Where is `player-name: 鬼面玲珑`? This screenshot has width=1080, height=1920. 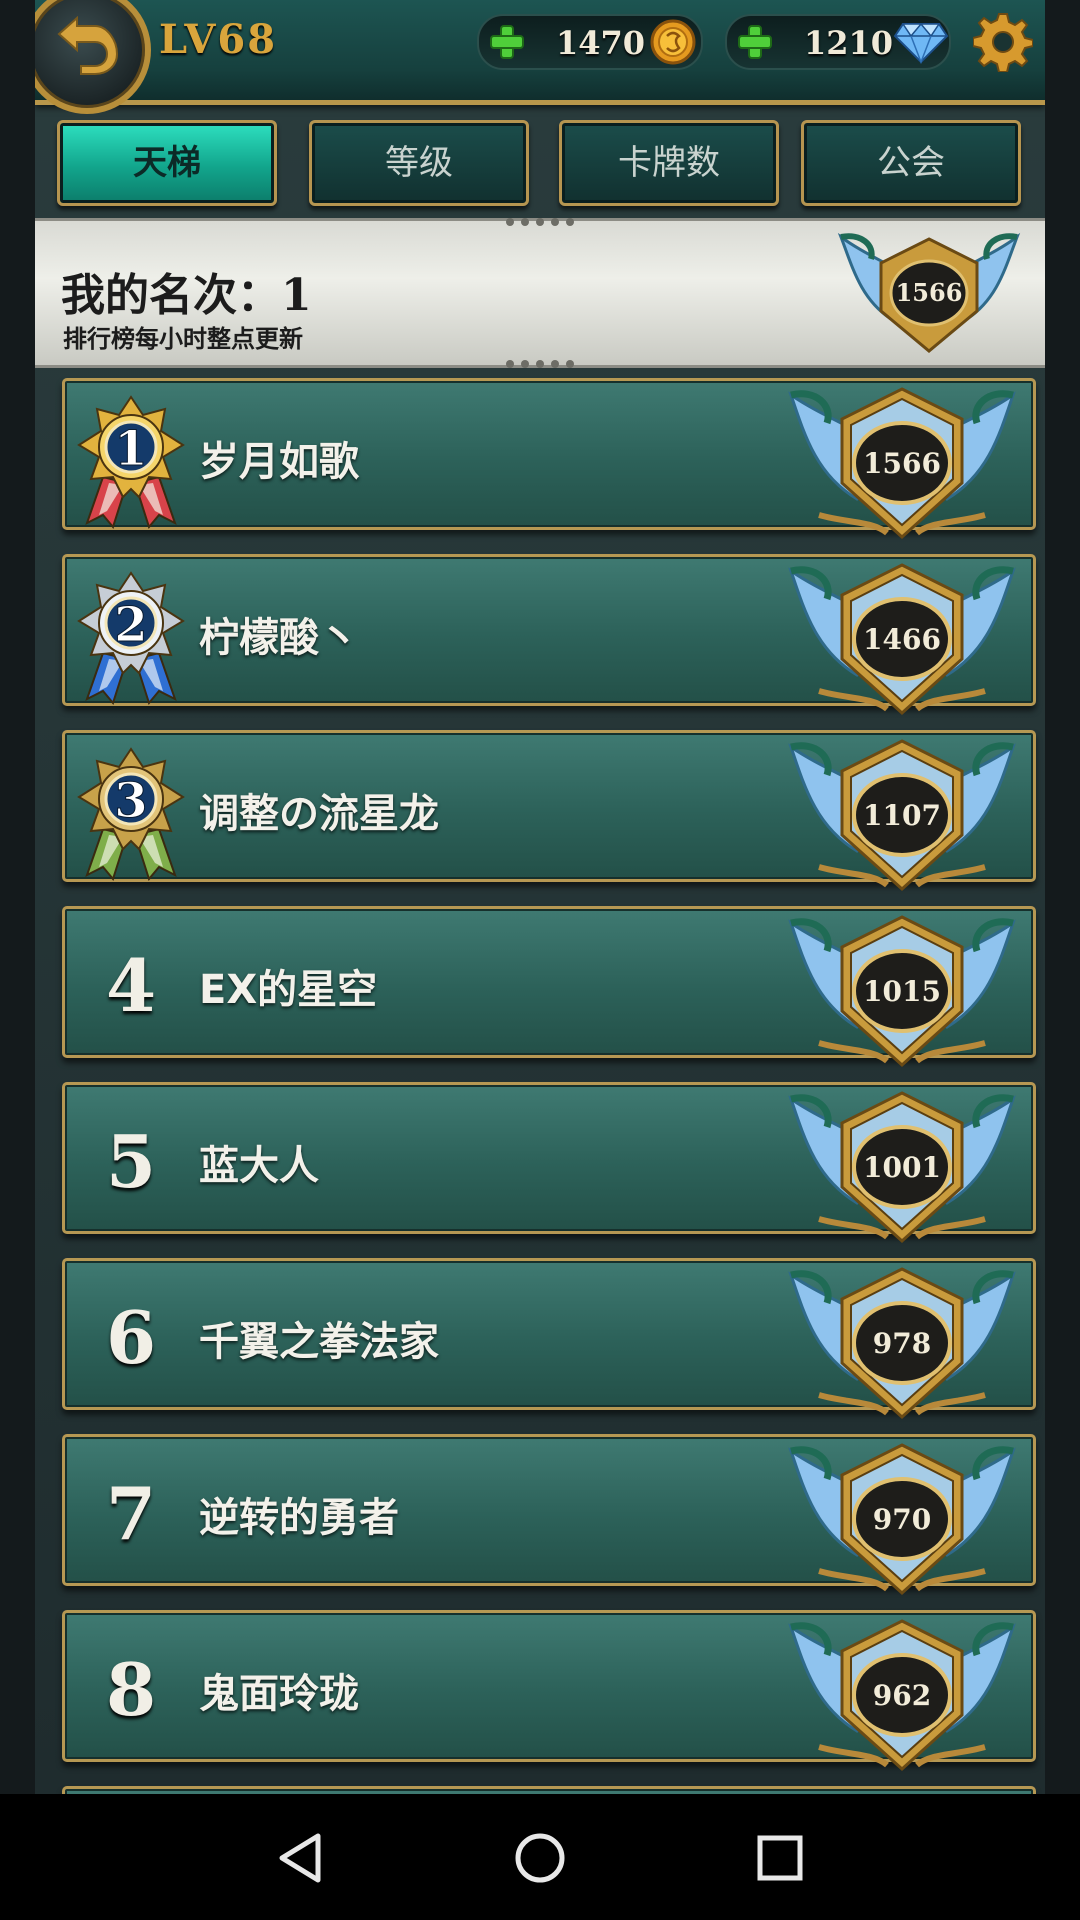
player-name: 鬼面玲珑 is located at coordinates (279, 1694).